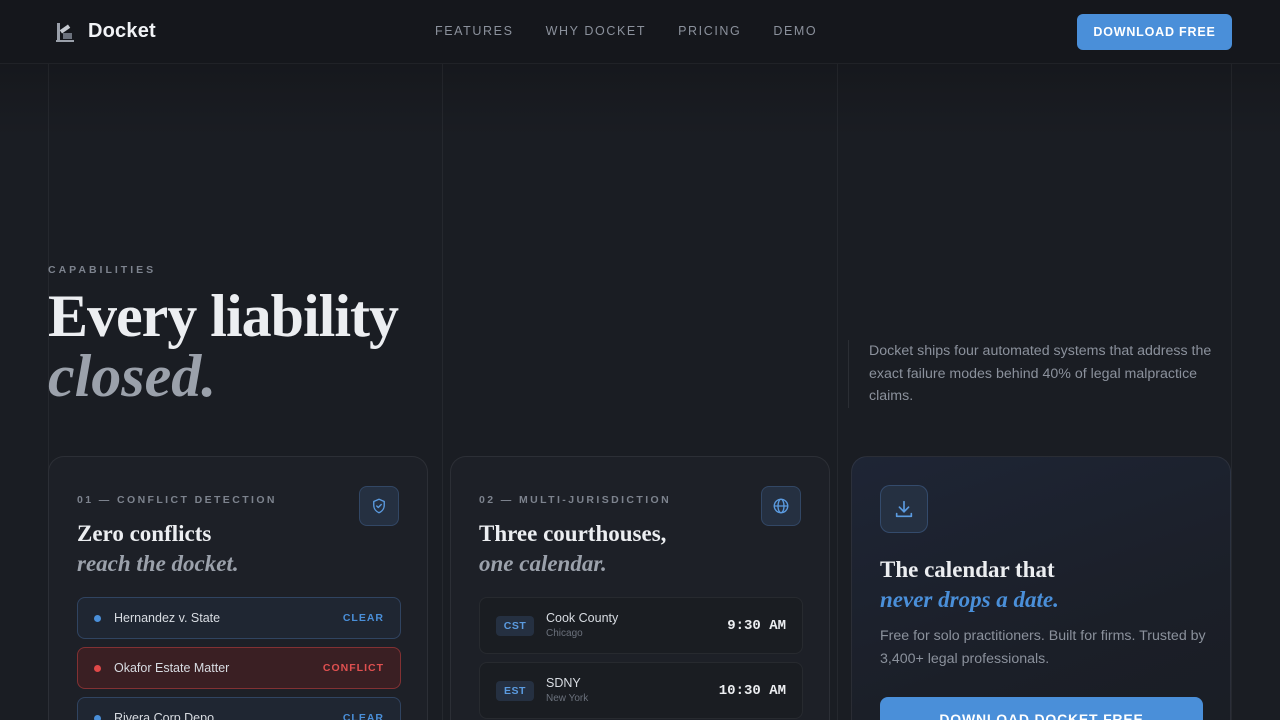 Image resolution: width=1280 pixels, height=720 pixels. Describe the element at coordinates (709, 31) in the screenshot. I see `nav-link-pricing: PRICING` at that location.